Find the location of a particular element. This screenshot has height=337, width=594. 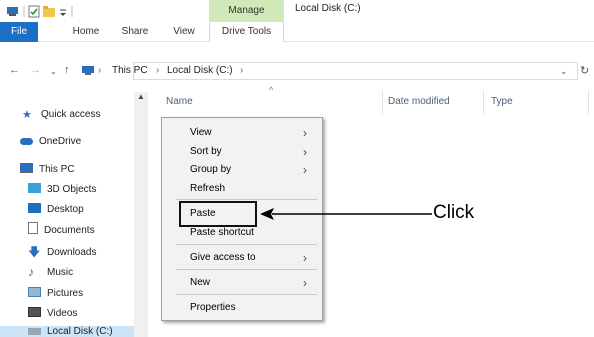

scroll-up-icon: ▲ is located at coordinates (141, 96).